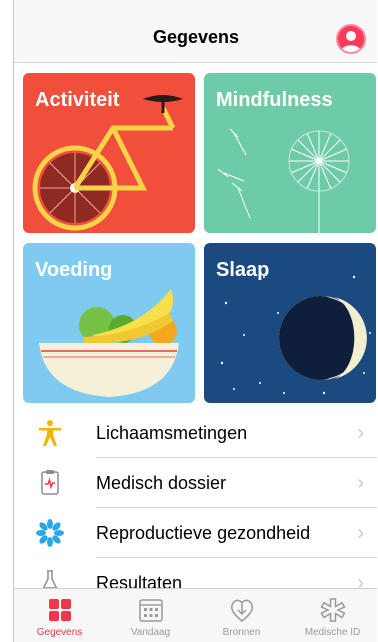  What do you see at coordinates (172, 433) in the screenshot?
I see `list-item-label: Lichaamsmetingen` at bounding box center [172, 433].